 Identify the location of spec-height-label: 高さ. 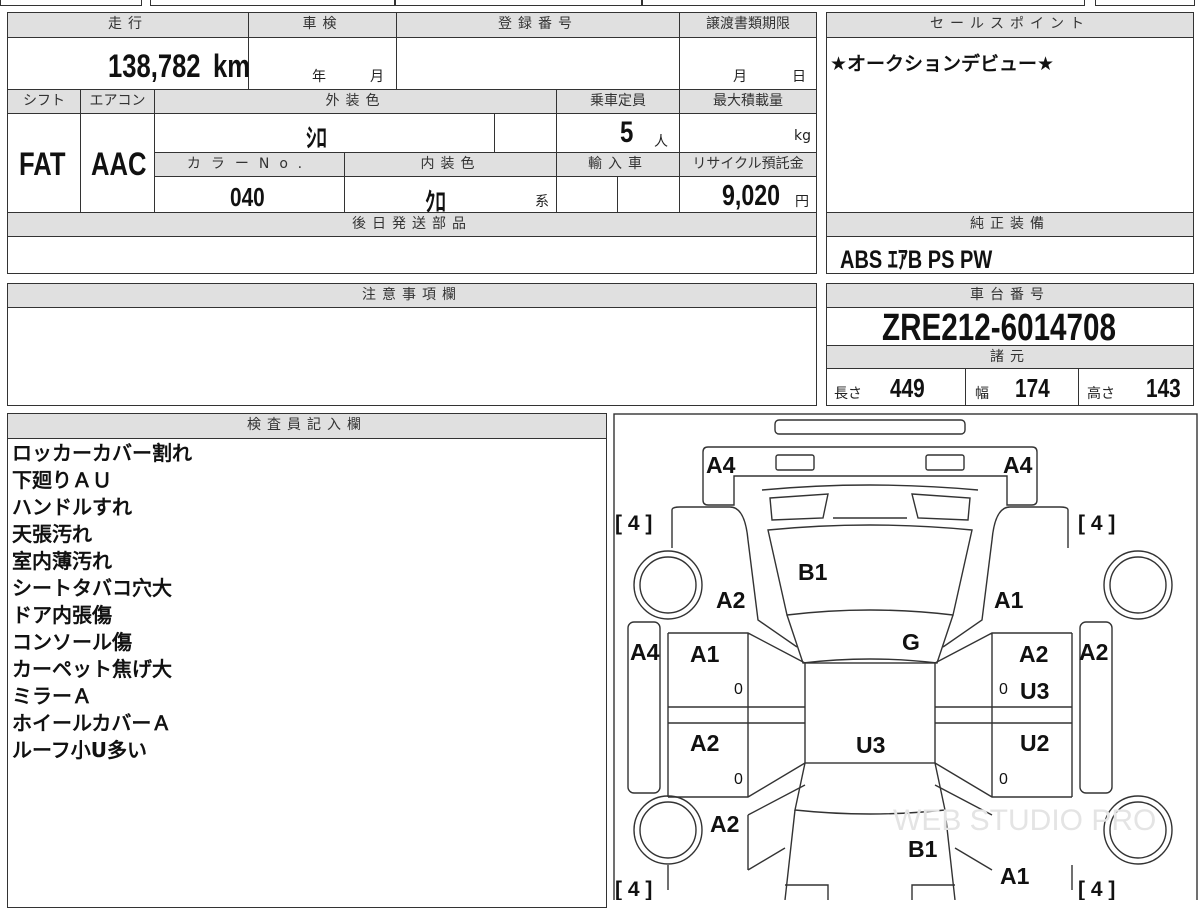
(1101, 394).